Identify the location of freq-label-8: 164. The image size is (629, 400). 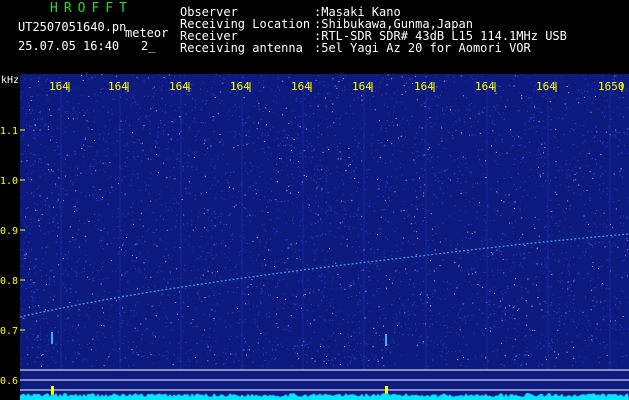
(546, 86).